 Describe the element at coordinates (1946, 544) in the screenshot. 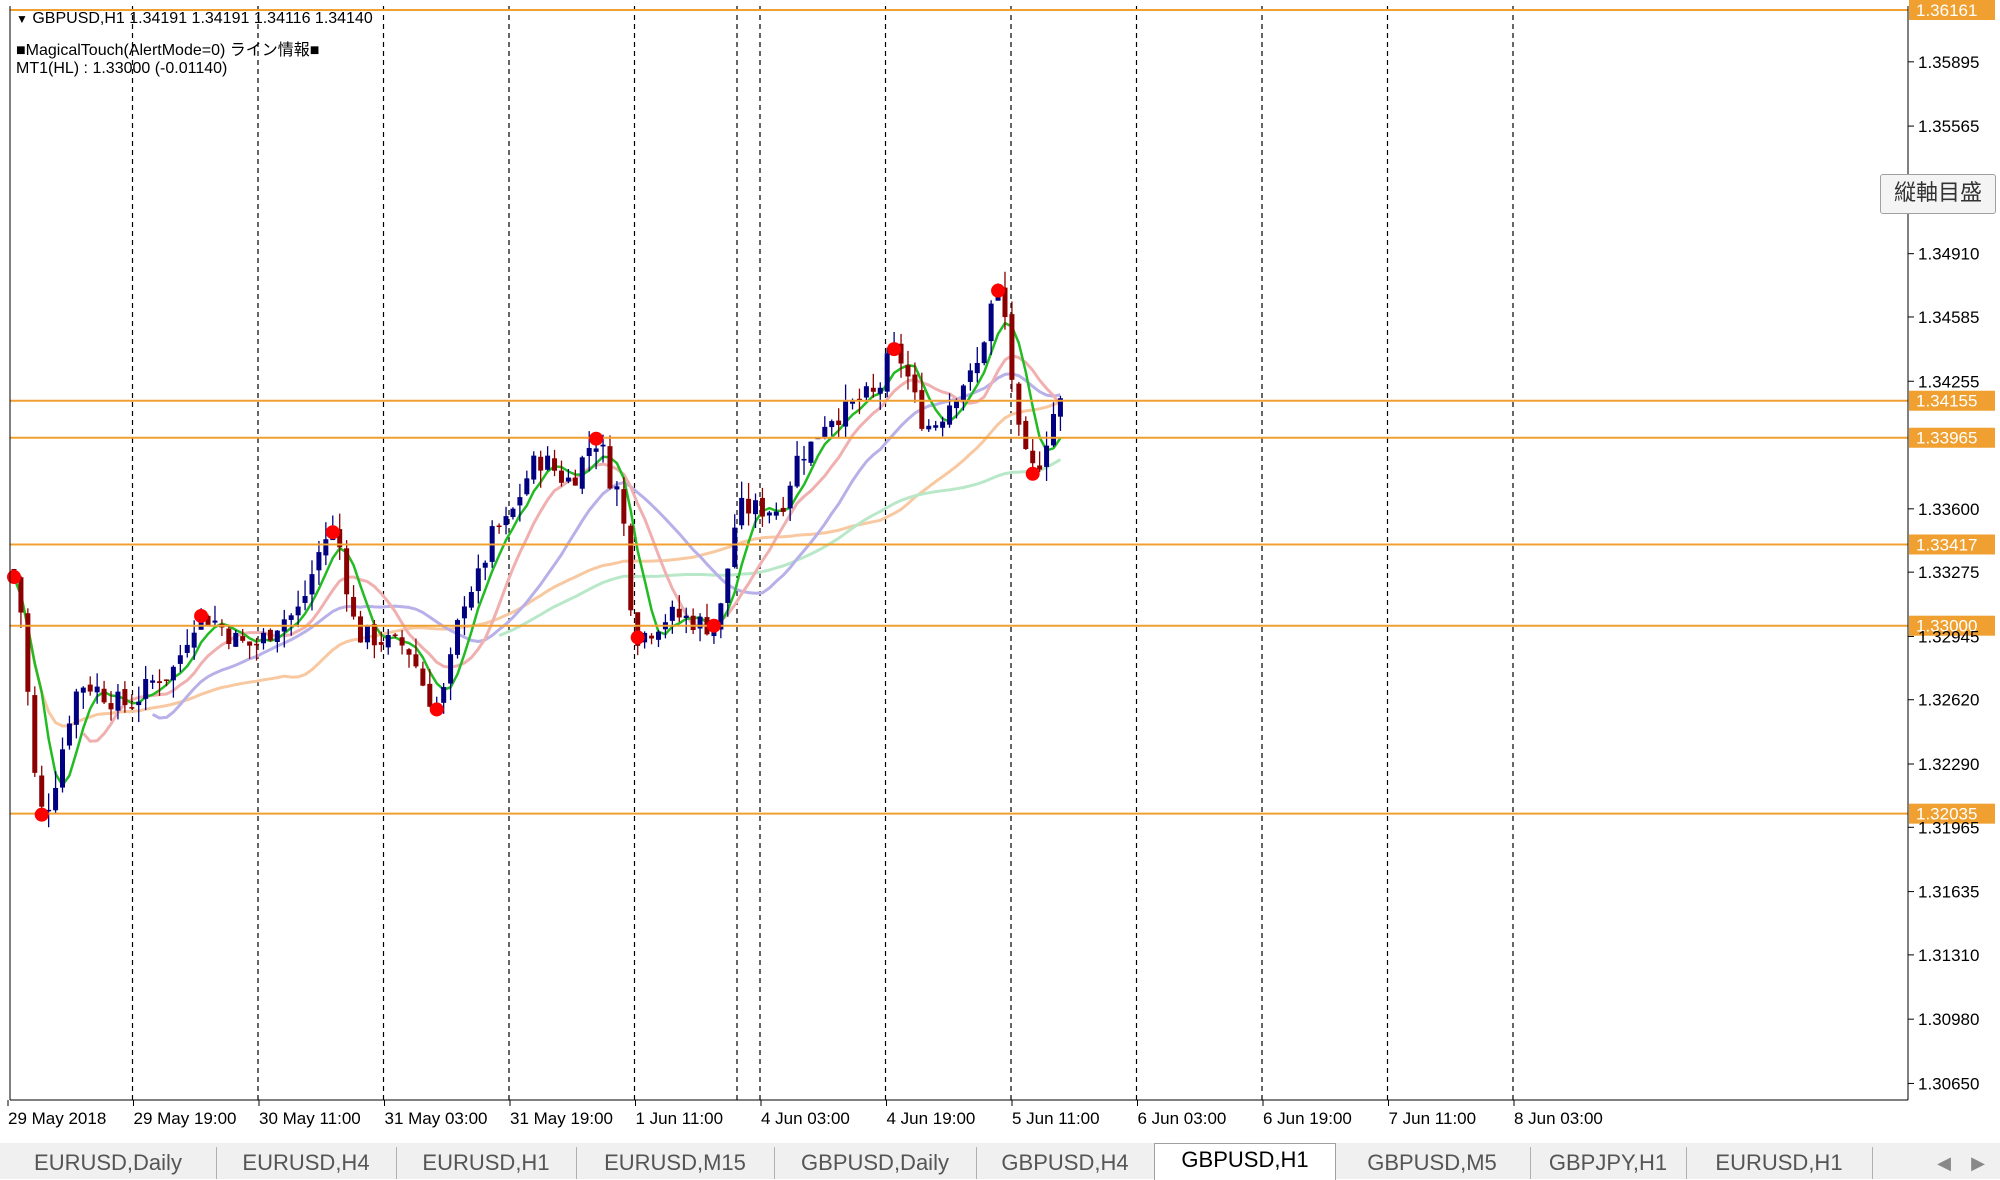

I see `level-price-label: 1.33417` at that location.